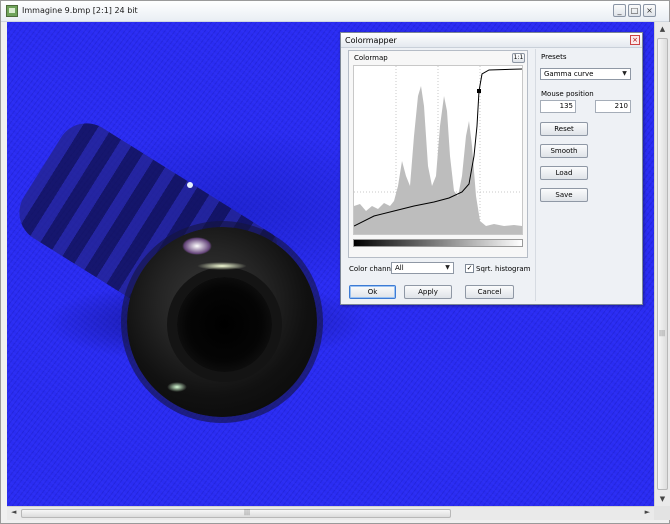 The height and width of the screenshot is (524, 670). I want to click on presets-label: Presets, so click(554, 57).